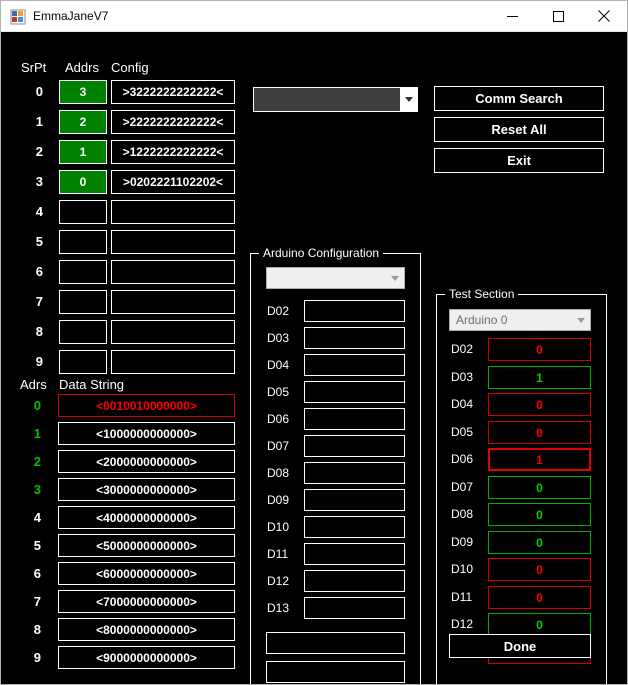 The width and height of the screenshot is (628, 685). I want to click on data-string-field: <5000000000000>, so click(146, 545).